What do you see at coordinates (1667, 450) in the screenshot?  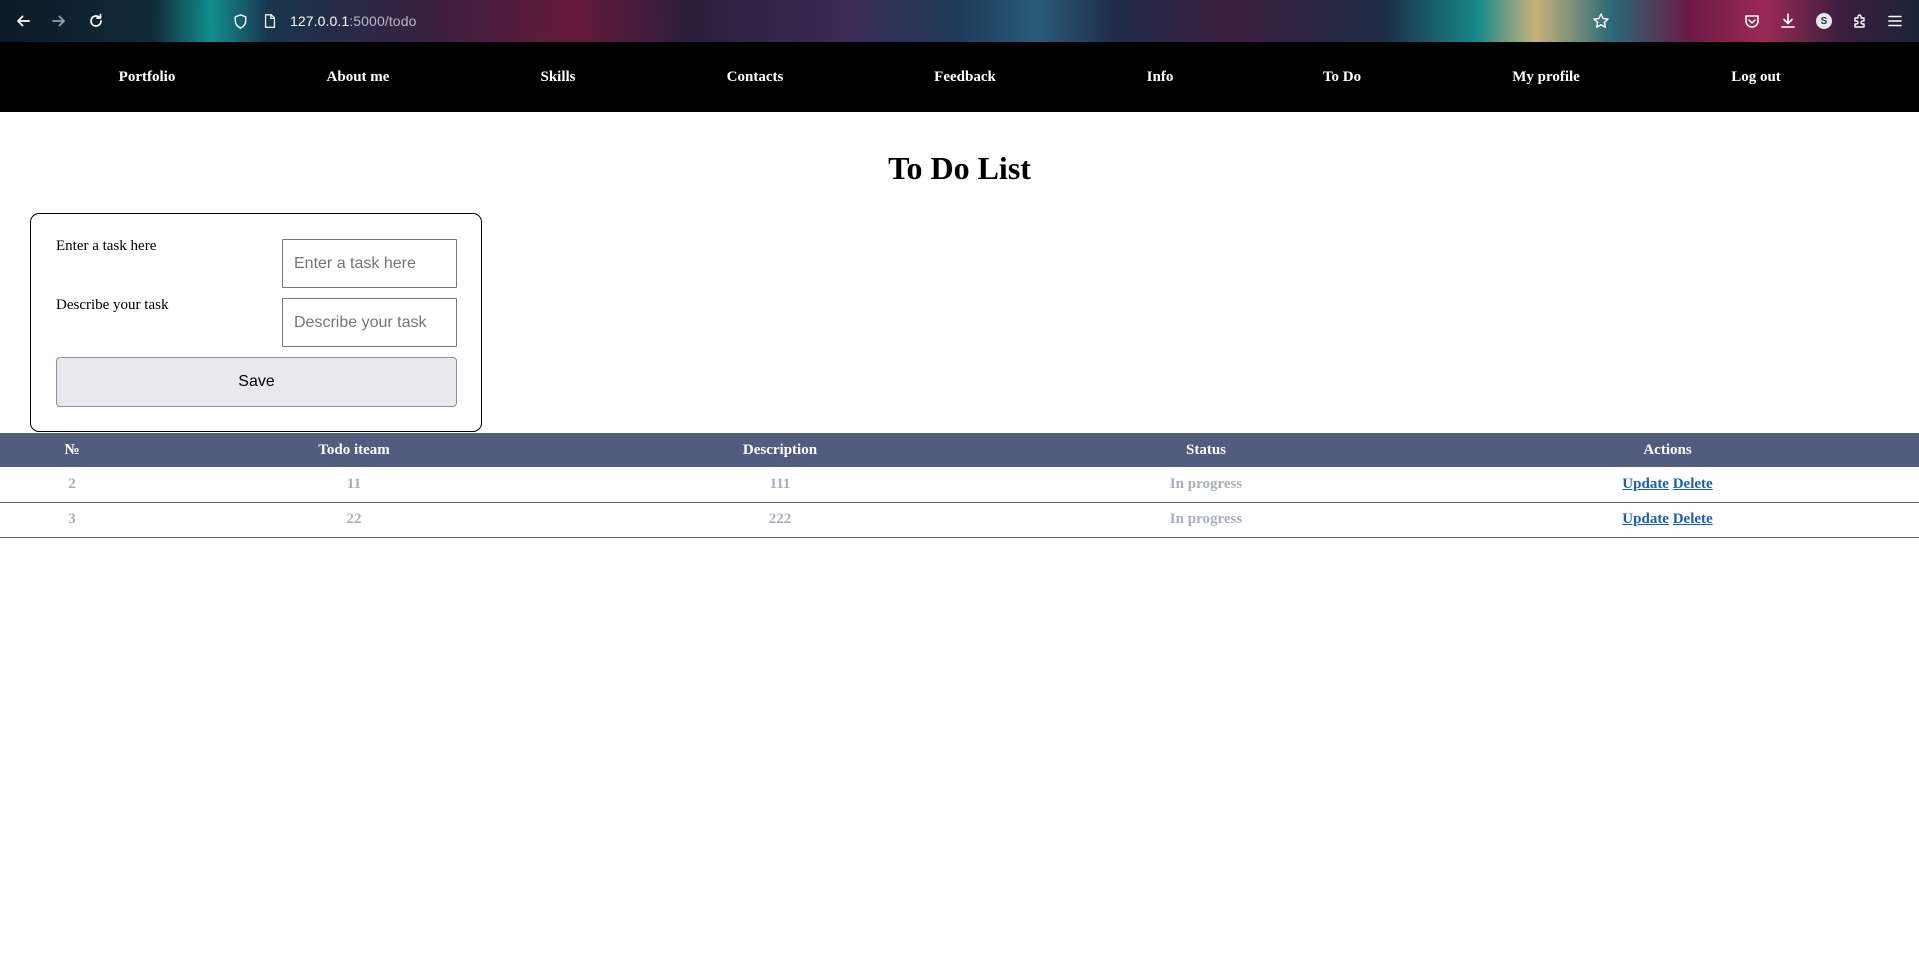 I see `header-actions: Actions` at bounding box center [1667, 450].